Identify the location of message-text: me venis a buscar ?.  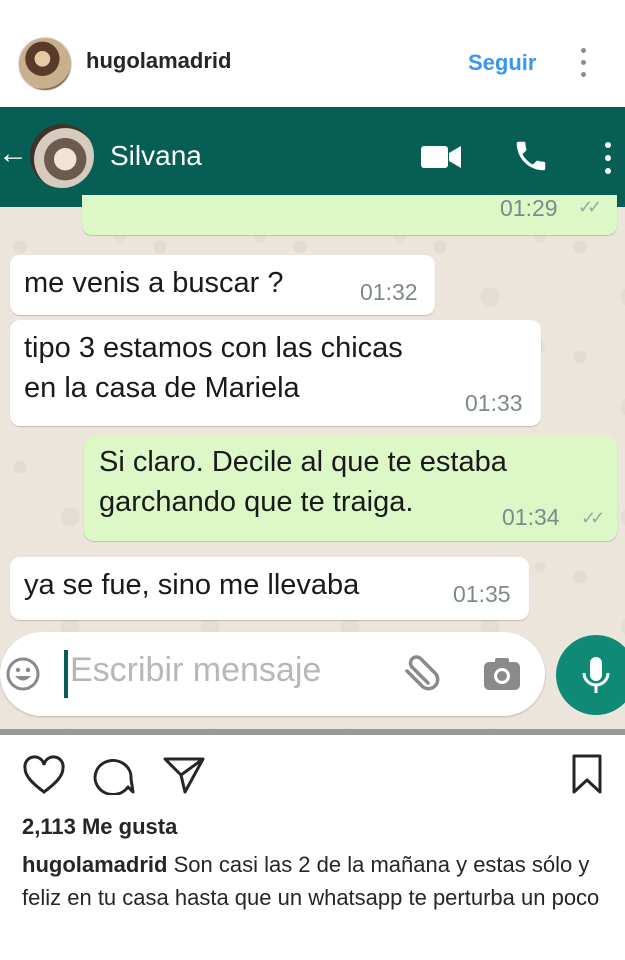
(154, 283).